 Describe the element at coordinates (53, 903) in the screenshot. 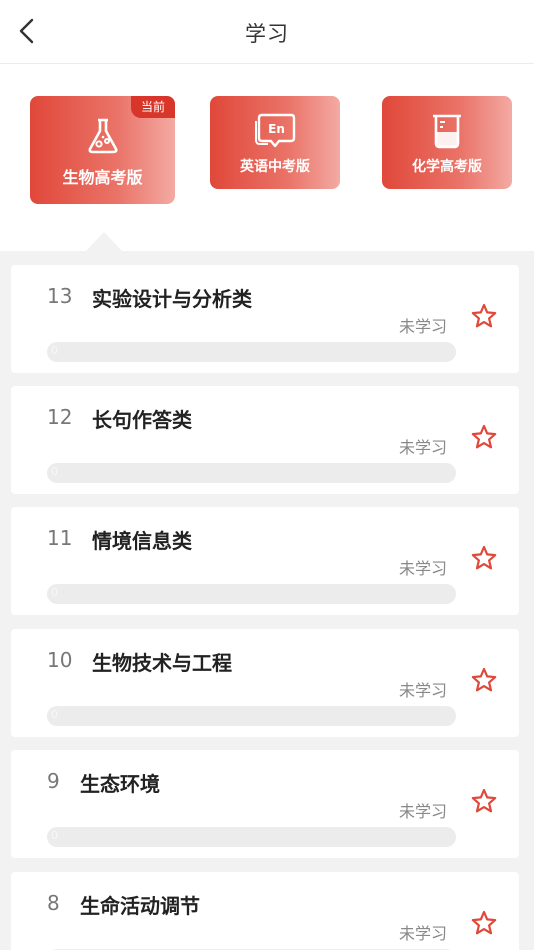

I see `chapter-number: 8` at that location.